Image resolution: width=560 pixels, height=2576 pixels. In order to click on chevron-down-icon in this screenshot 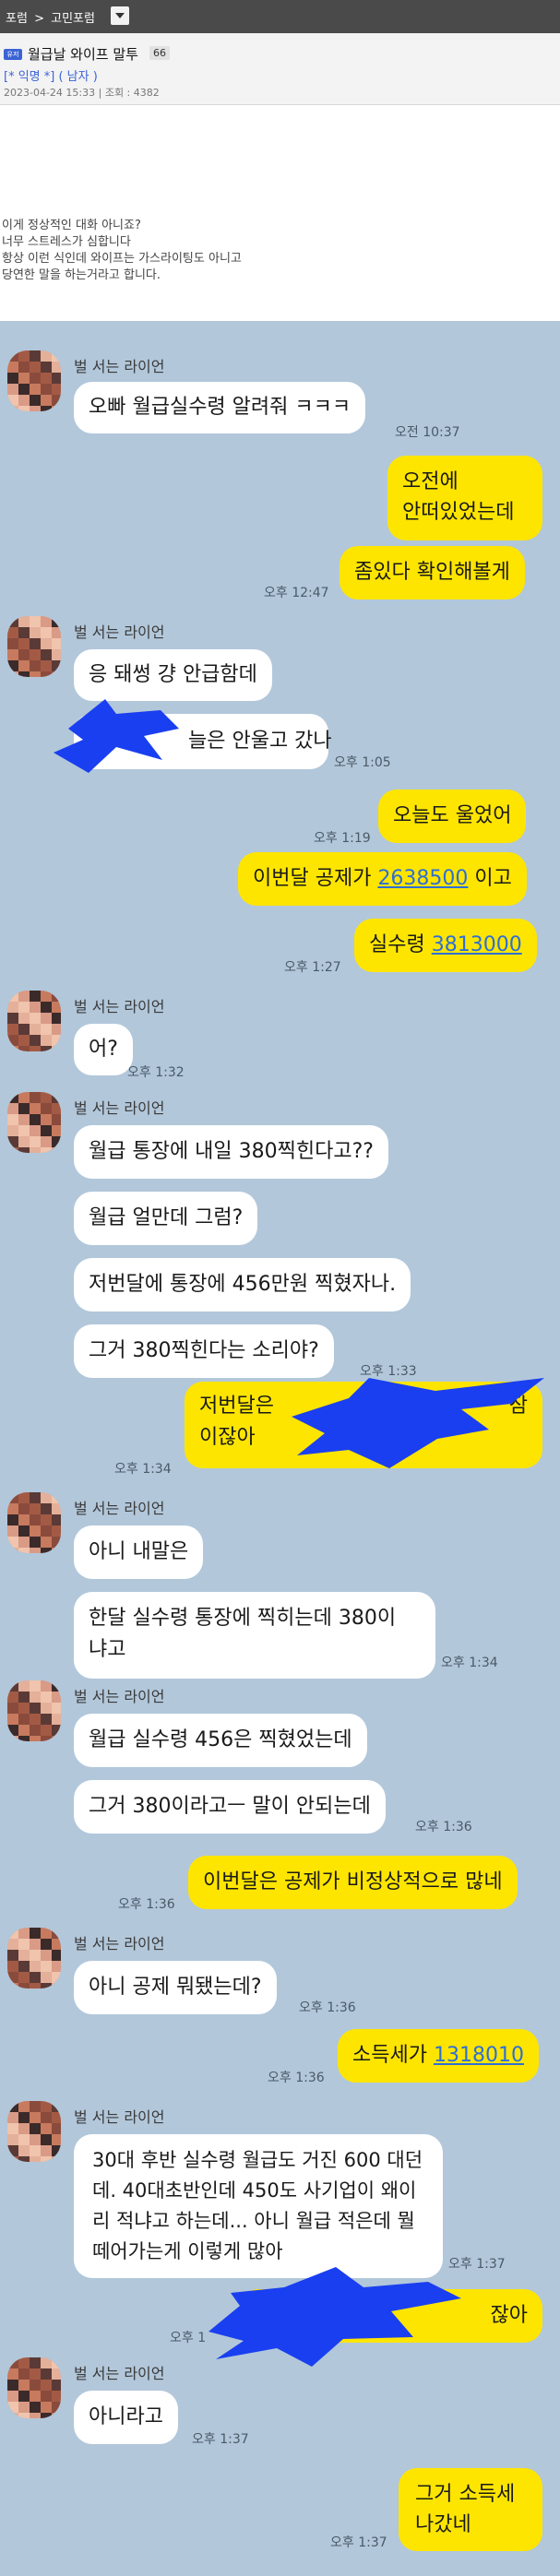, I will do `click(120, 16)`.